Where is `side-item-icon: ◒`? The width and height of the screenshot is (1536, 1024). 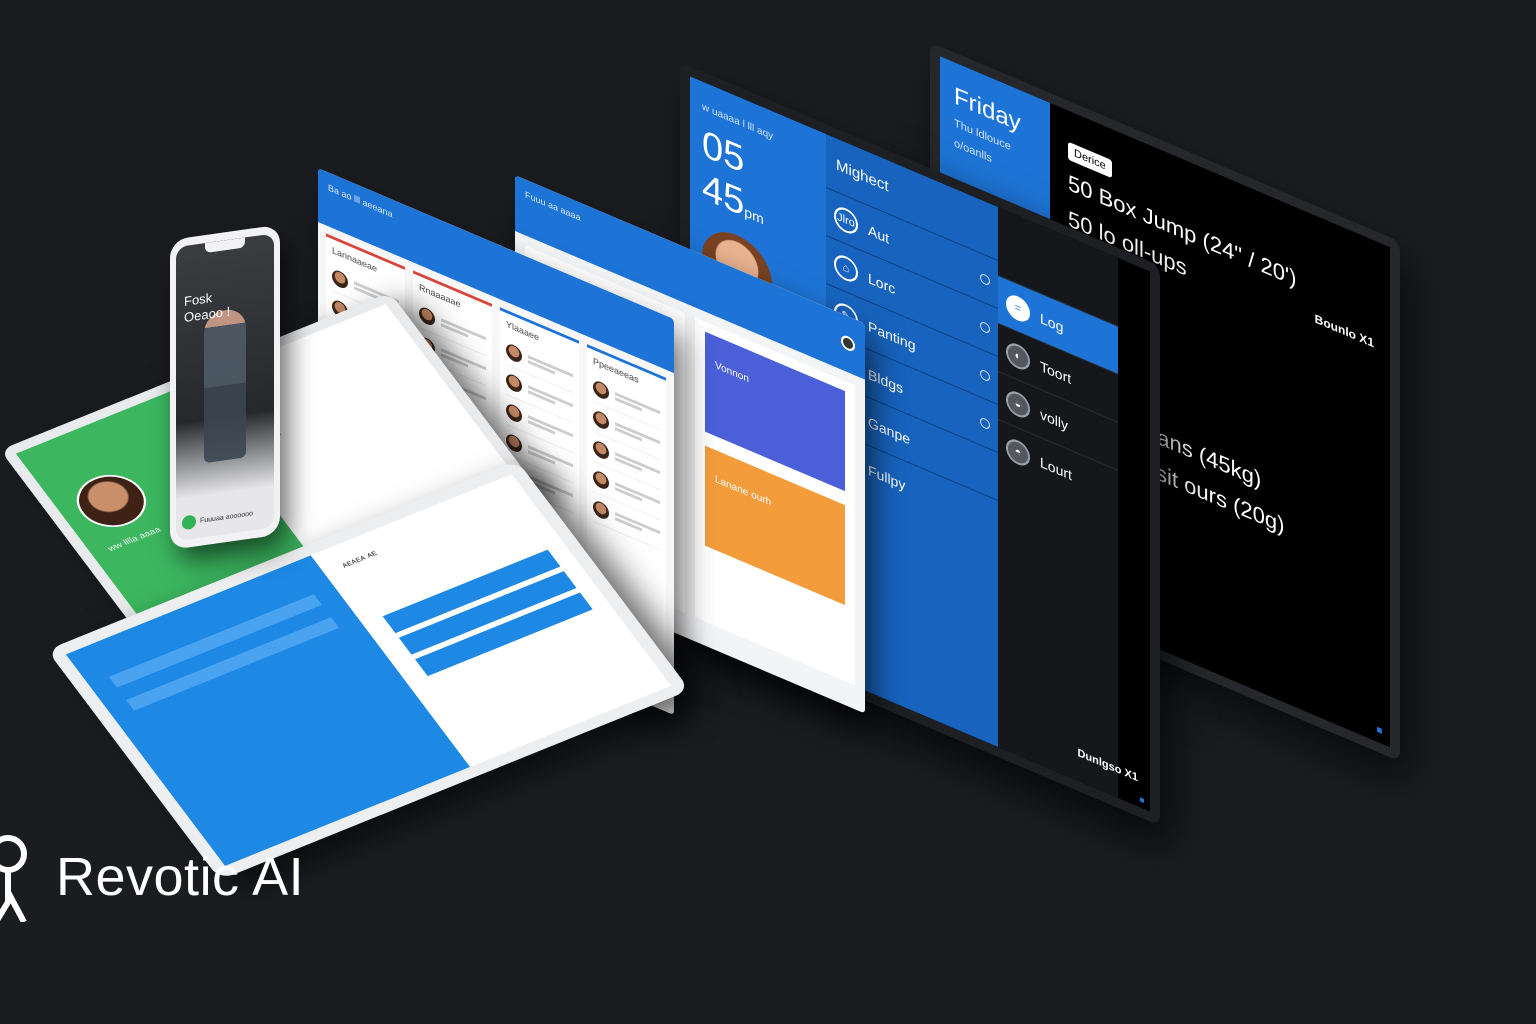 side-item-icon: ◒ is located at coordinates (1018, 404).